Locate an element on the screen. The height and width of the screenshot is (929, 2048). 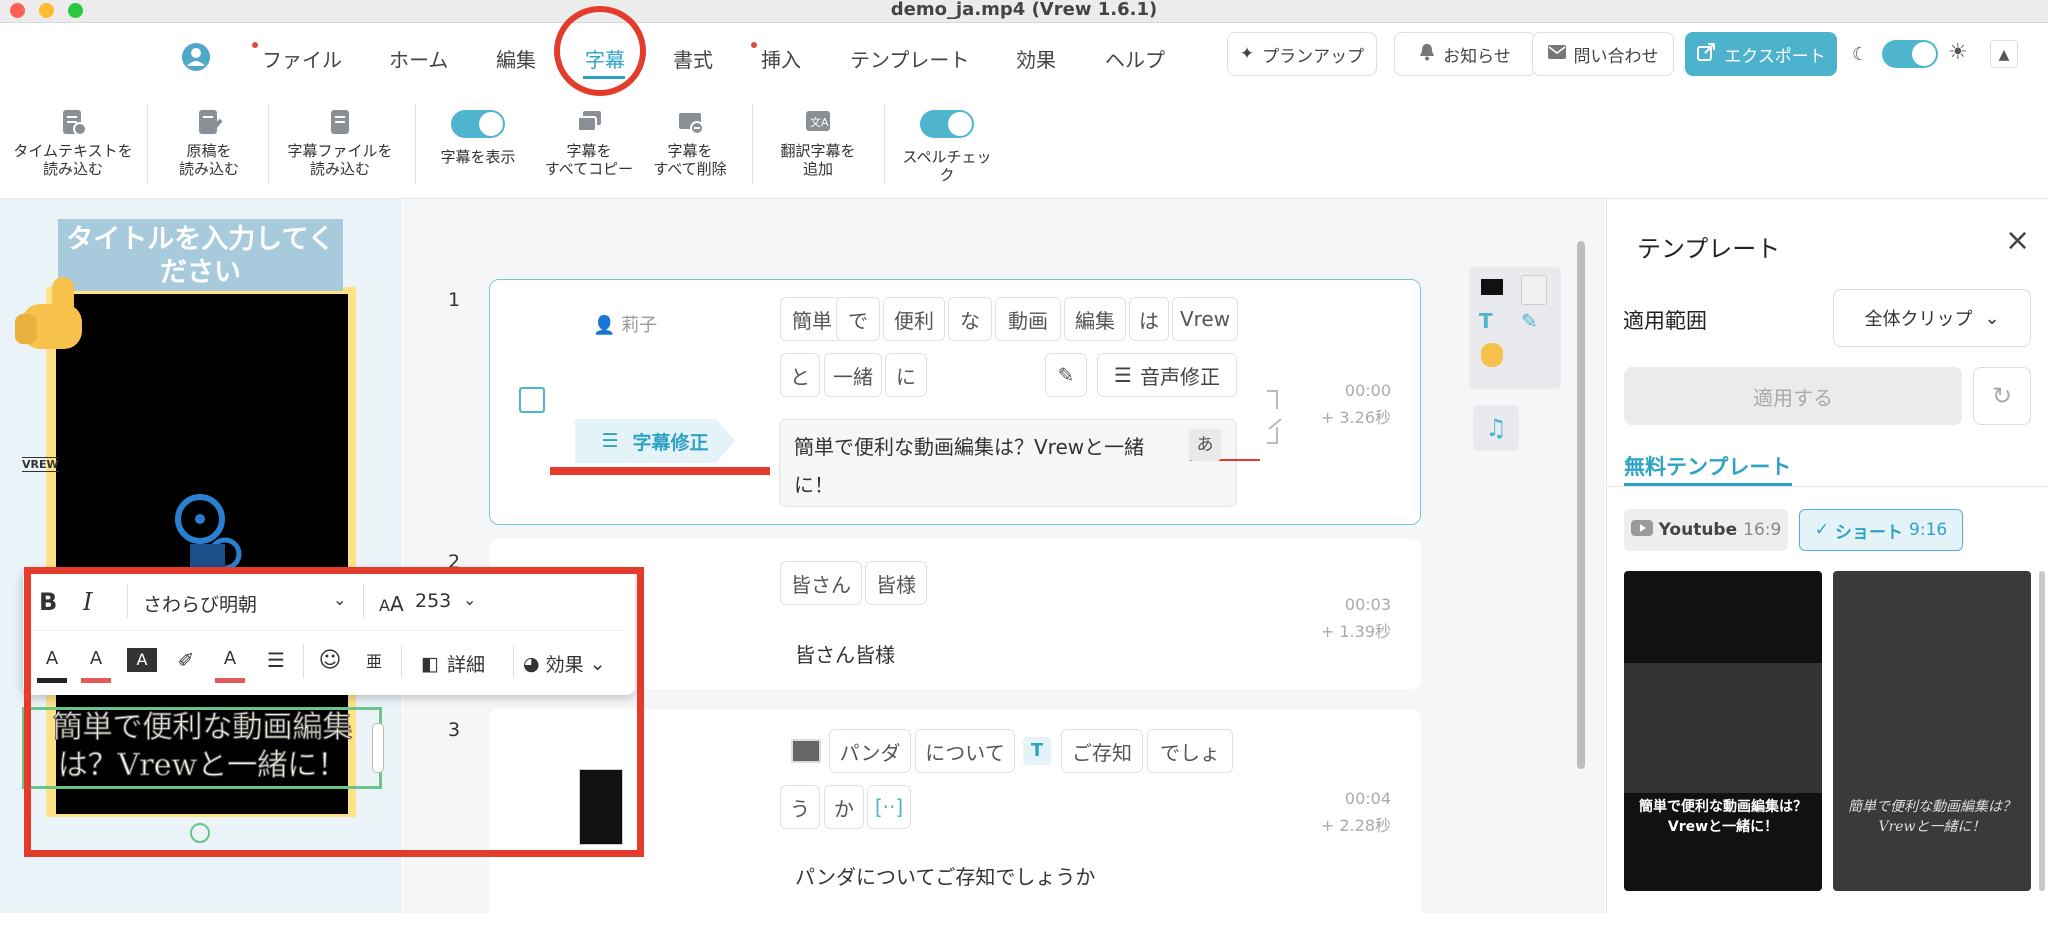
copy-all-subtitles-button: 字幕を すべてコピー is located at coordinates (589, 143).